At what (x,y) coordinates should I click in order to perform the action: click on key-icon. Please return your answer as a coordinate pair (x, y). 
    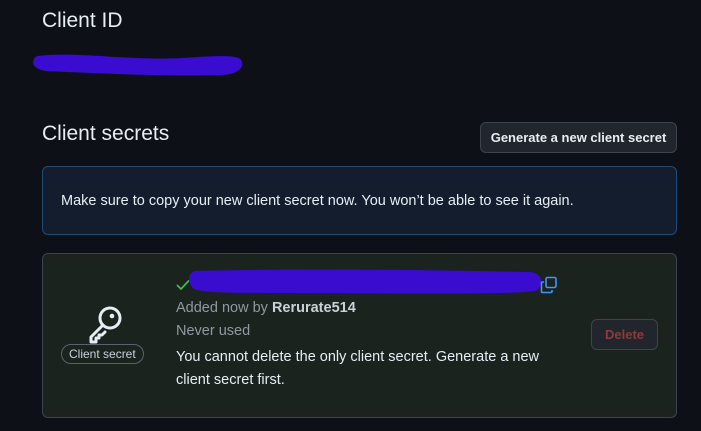
    Looking at the image, I should click on (105, 325).